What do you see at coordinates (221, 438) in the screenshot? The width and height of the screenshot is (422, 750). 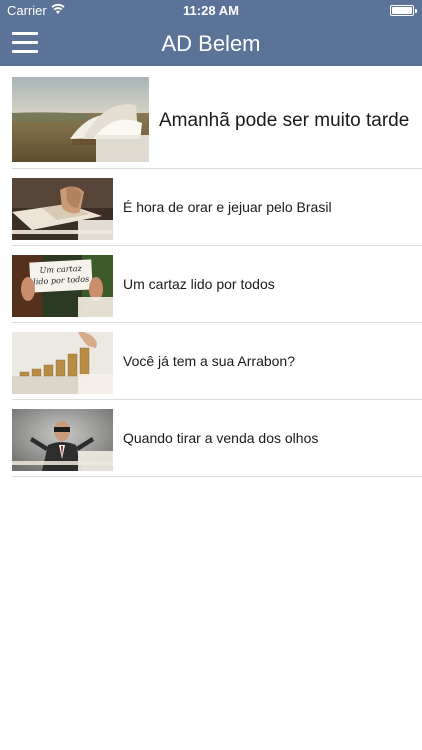 I see `article-title: Quando tirar a venda dos olhos` at bounding box center [221, 438].